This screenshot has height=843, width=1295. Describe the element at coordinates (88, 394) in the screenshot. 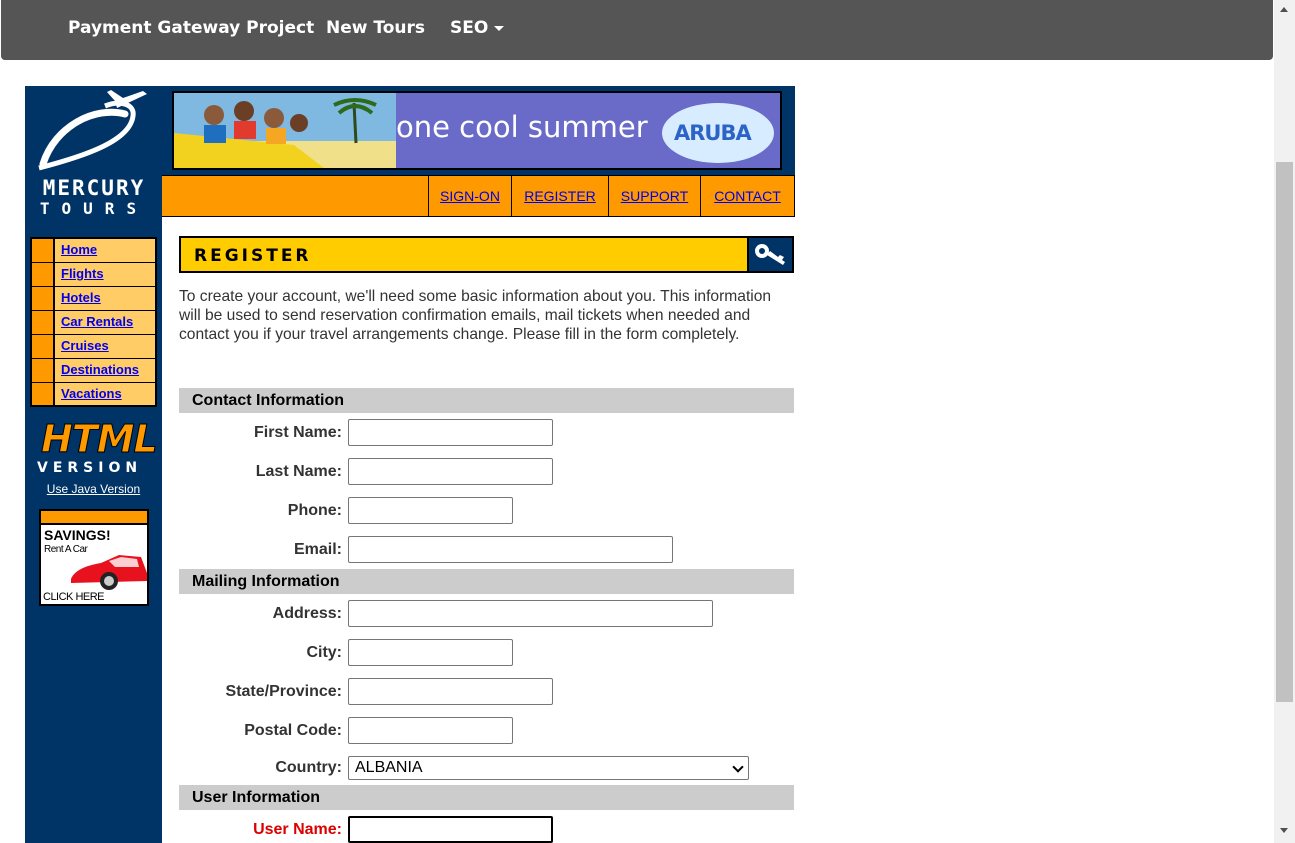

I see `sidenav-link-vacations: Vacations` at that location.